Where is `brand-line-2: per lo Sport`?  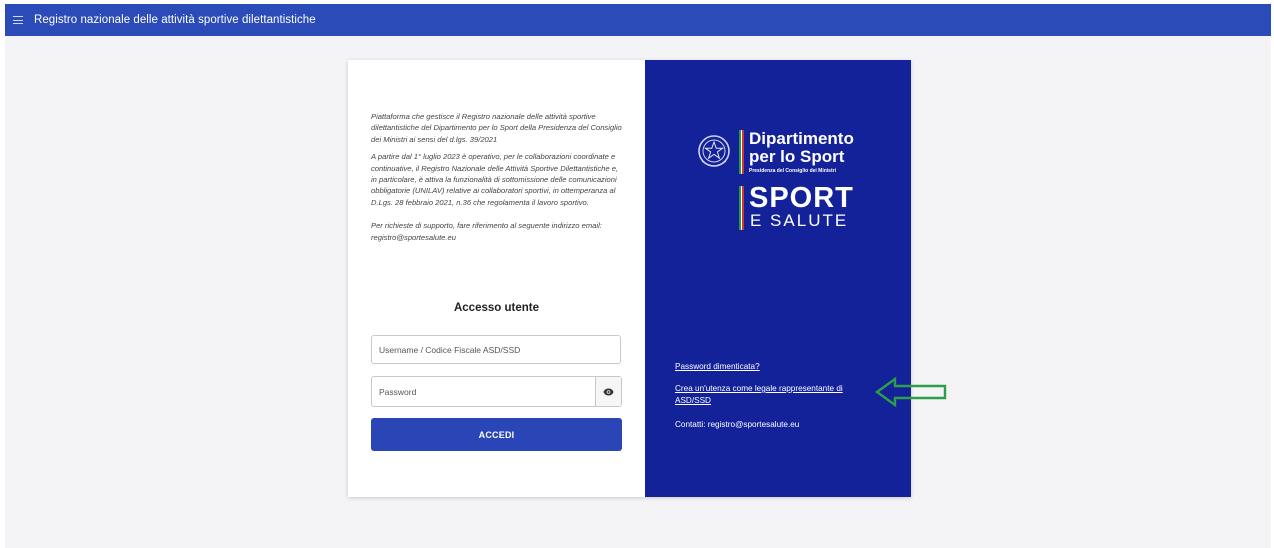 brand-line-2: per lo Sport is located at coordinates (797, 156).